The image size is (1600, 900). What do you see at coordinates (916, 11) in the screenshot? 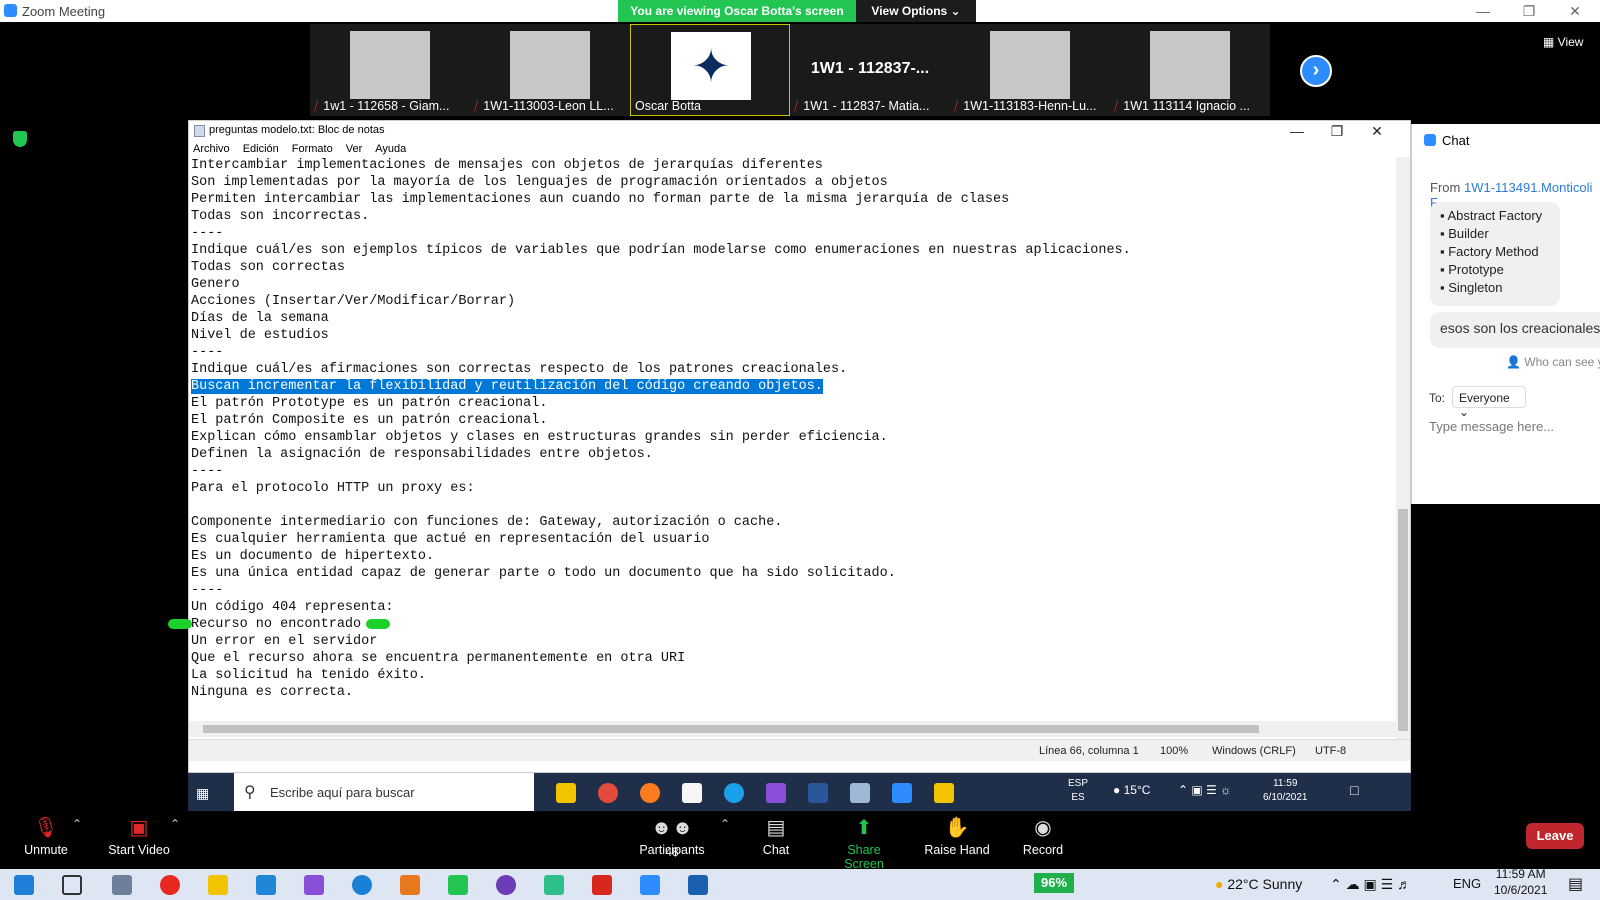
I see `view-options-button: View Options ⌄` at bounding box center [916, 11].